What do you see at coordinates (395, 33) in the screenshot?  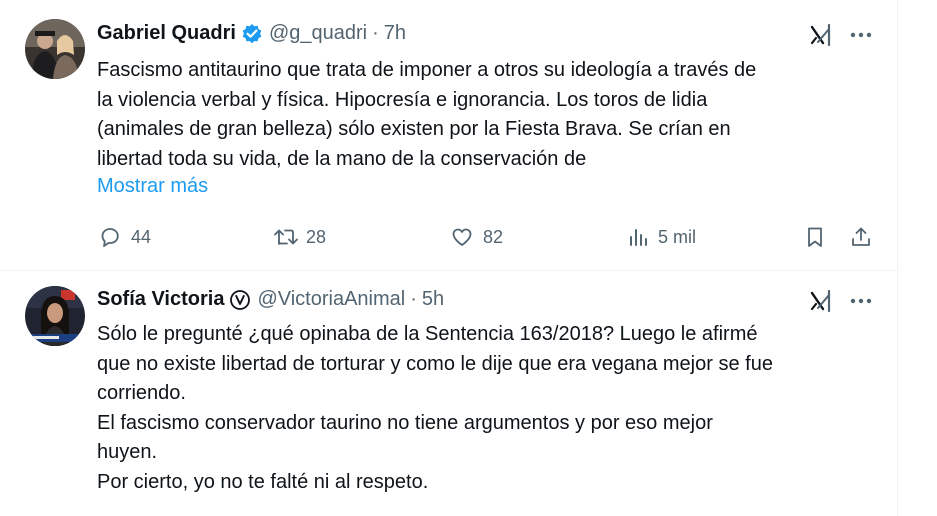 I see `timestamp: 7h` at bounding box center [395, 33].